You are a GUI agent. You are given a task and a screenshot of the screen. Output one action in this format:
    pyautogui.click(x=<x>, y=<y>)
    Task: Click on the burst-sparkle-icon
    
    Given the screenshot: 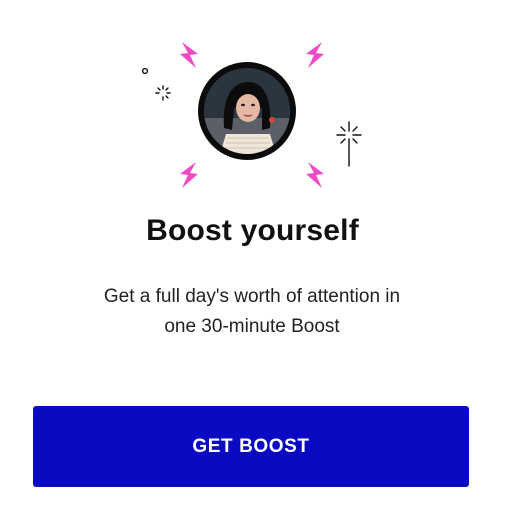 What is the action you would take?
    pyautogui.click(x=163, y=93)
    